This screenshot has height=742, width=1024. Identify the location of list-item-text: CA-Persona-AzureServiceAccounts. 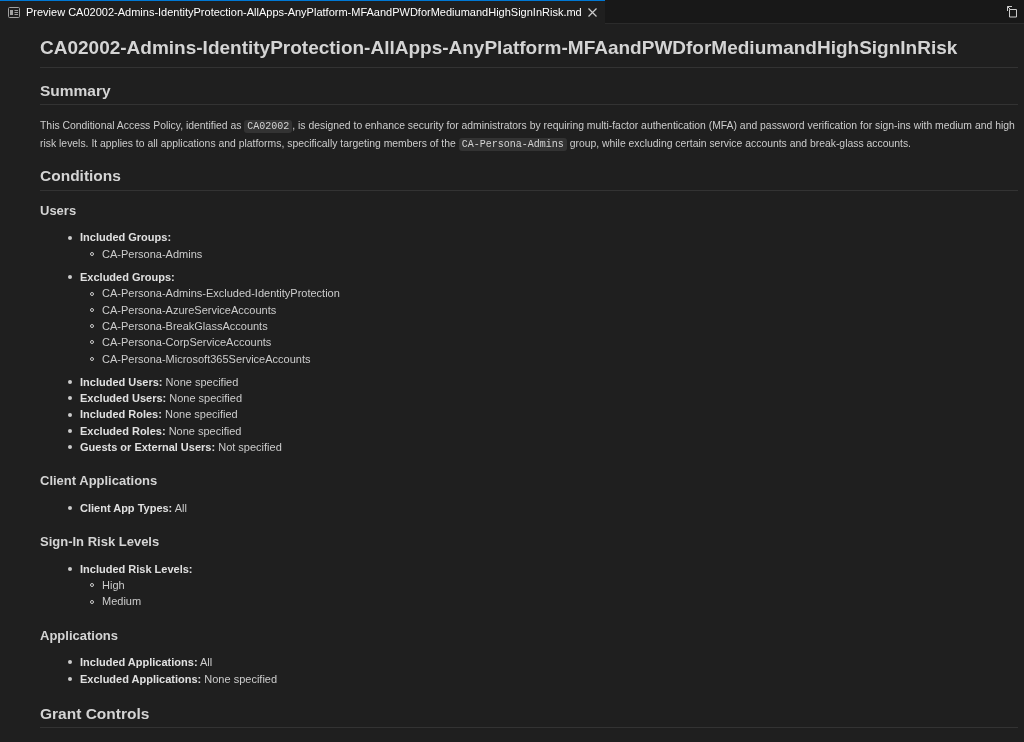
(189, 310).